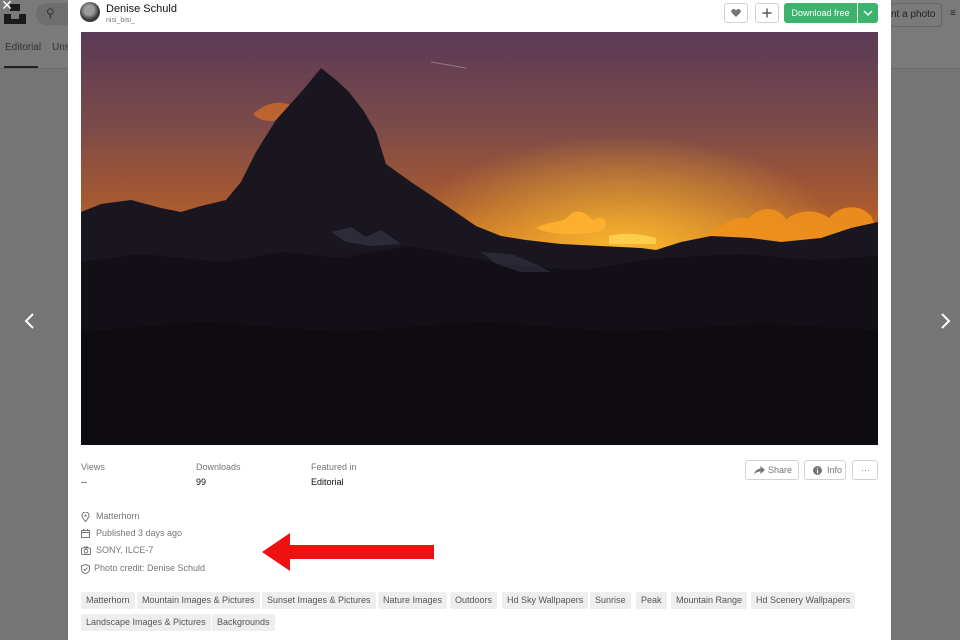 Image resolution: width=960 pixels, height=640 pixels. What do you see at coordinates (125, 550) in the screenshot?
I see `camera-text: SONY, ILCE-7` at bounding box center [125, 550].